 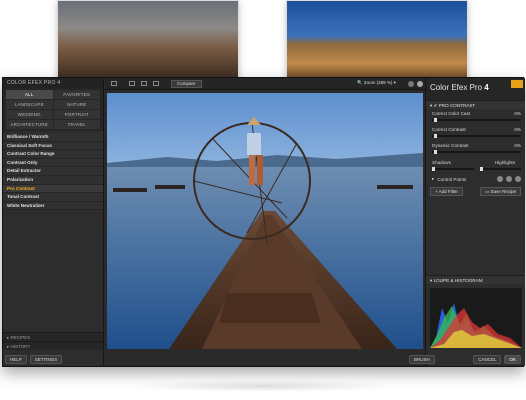 I want to click on preview-color-icon, so click(x=420, y=84).